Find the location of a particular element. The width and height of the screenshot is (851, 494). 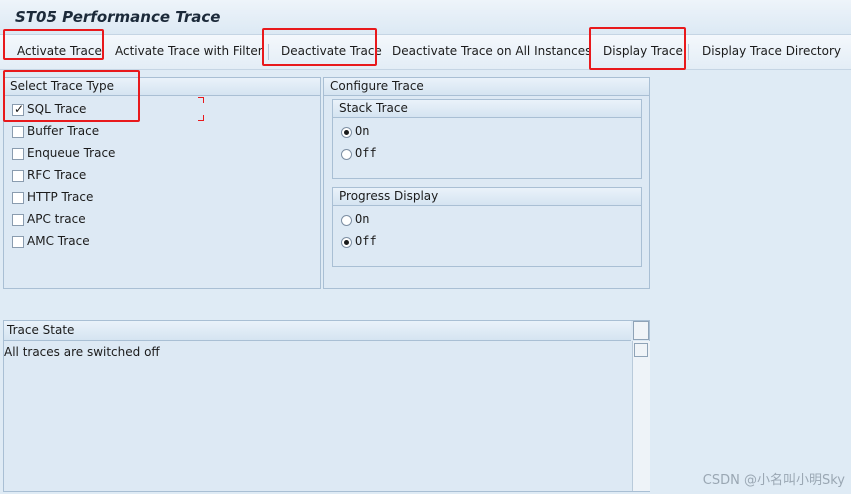

buffer-trace-label: Buffer Trace is located at coordinates (63, 131).